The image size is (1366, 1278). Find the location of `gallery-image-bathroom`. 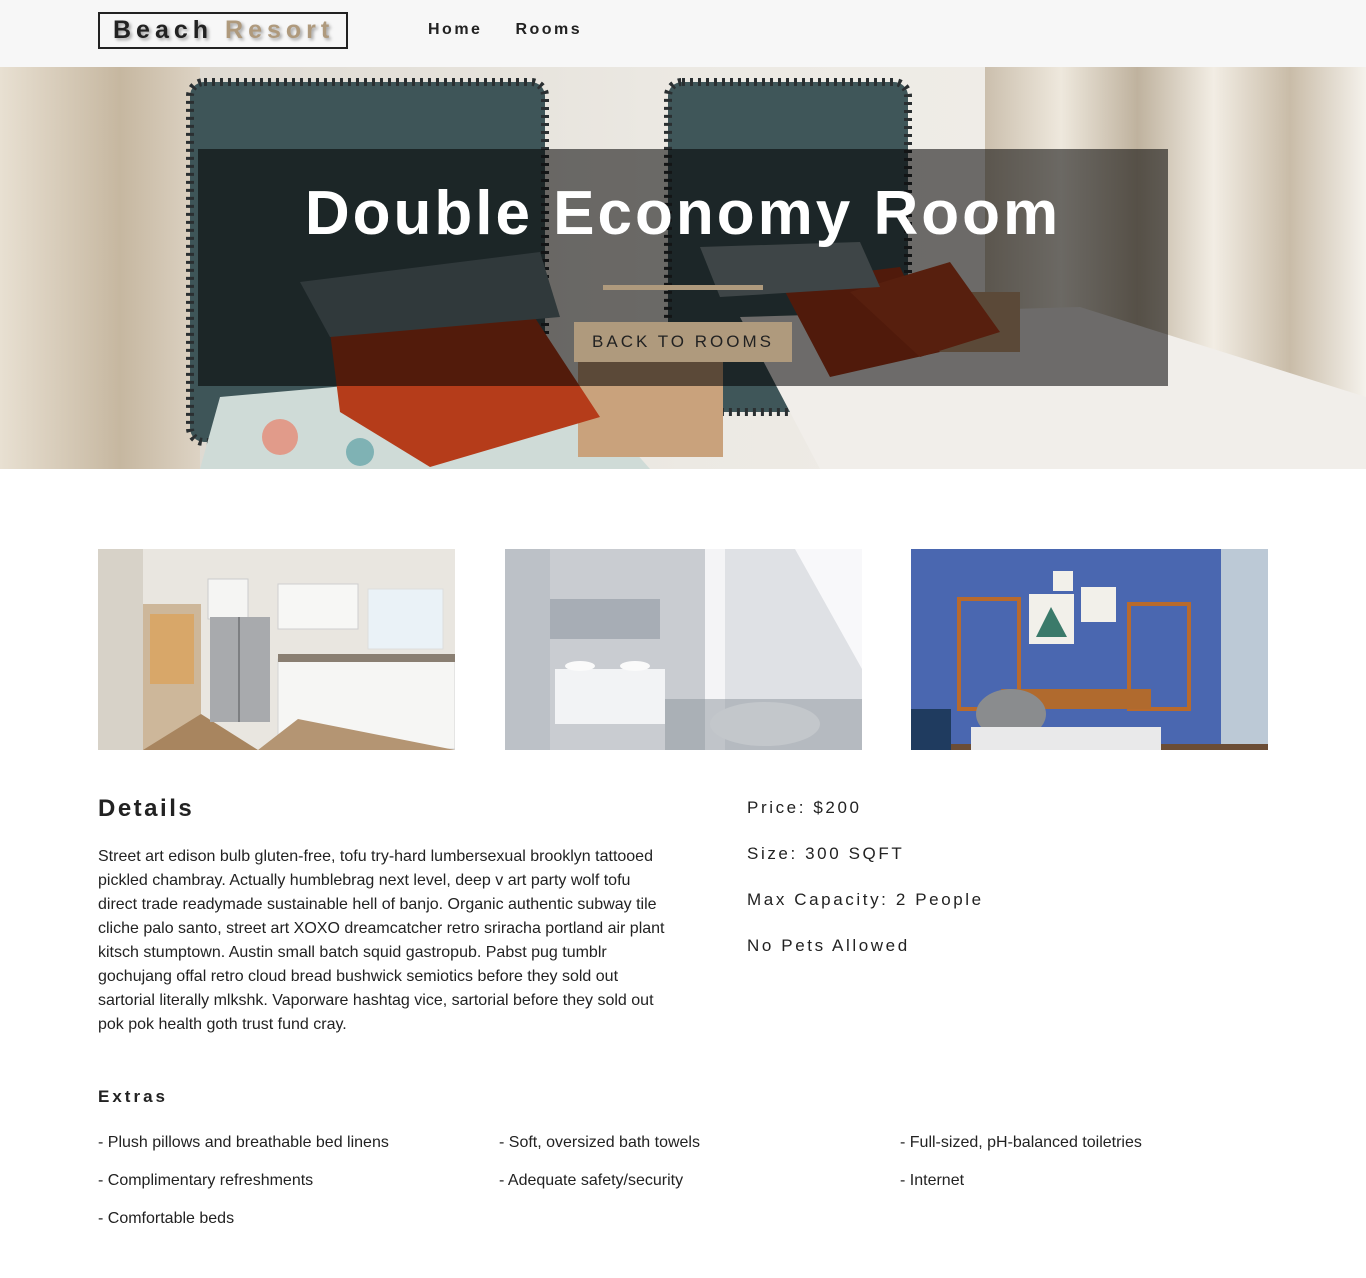

gallery-image-bathroom is located at coordinates (683, 649).